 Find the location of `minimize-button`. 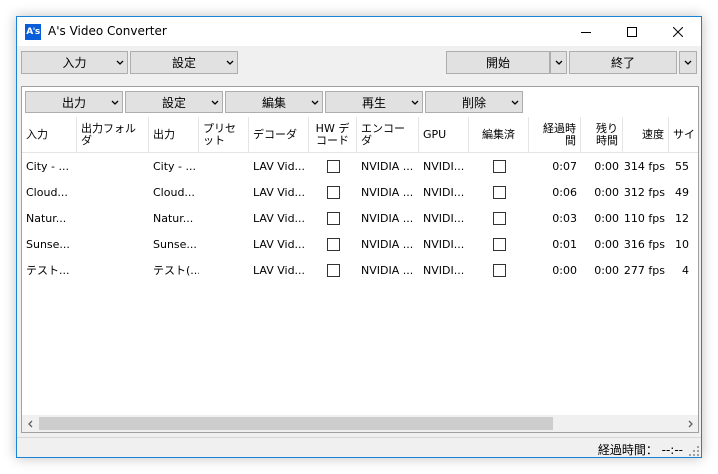

minimize-button is located at coordinates (586, 31).